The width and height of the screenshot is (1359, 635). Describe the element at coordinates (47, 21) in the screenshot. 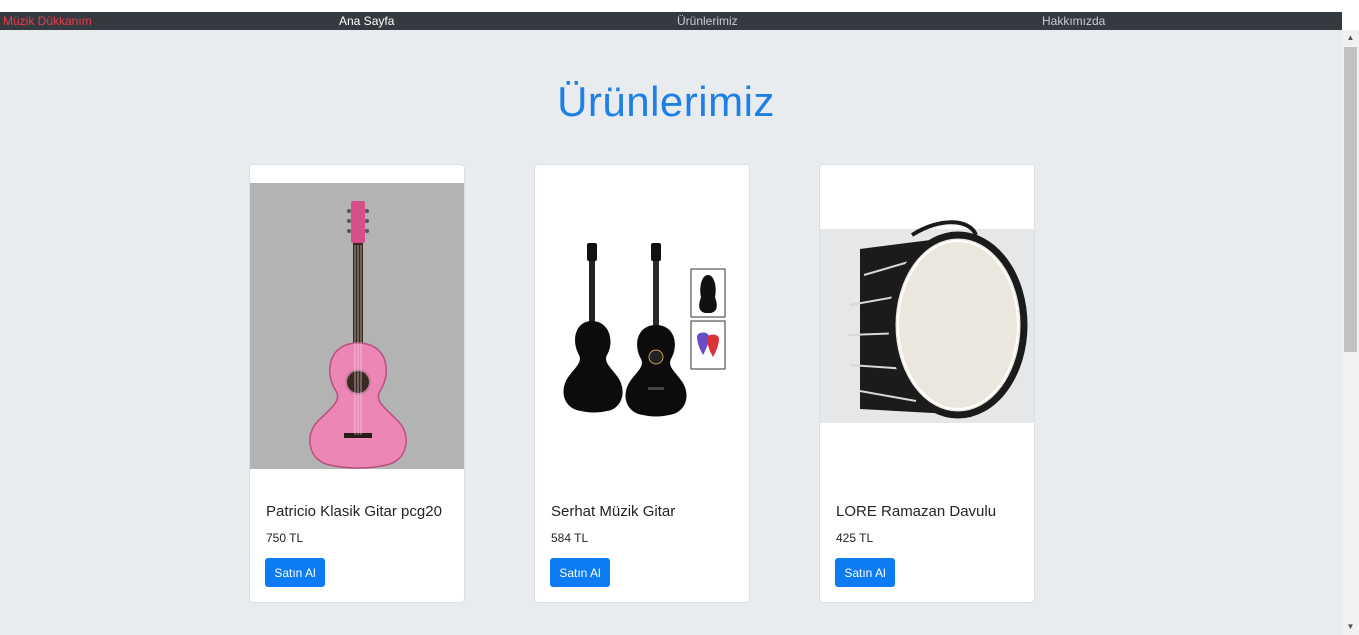

I see `brand-link: Müzik Dükkanım` at that location.